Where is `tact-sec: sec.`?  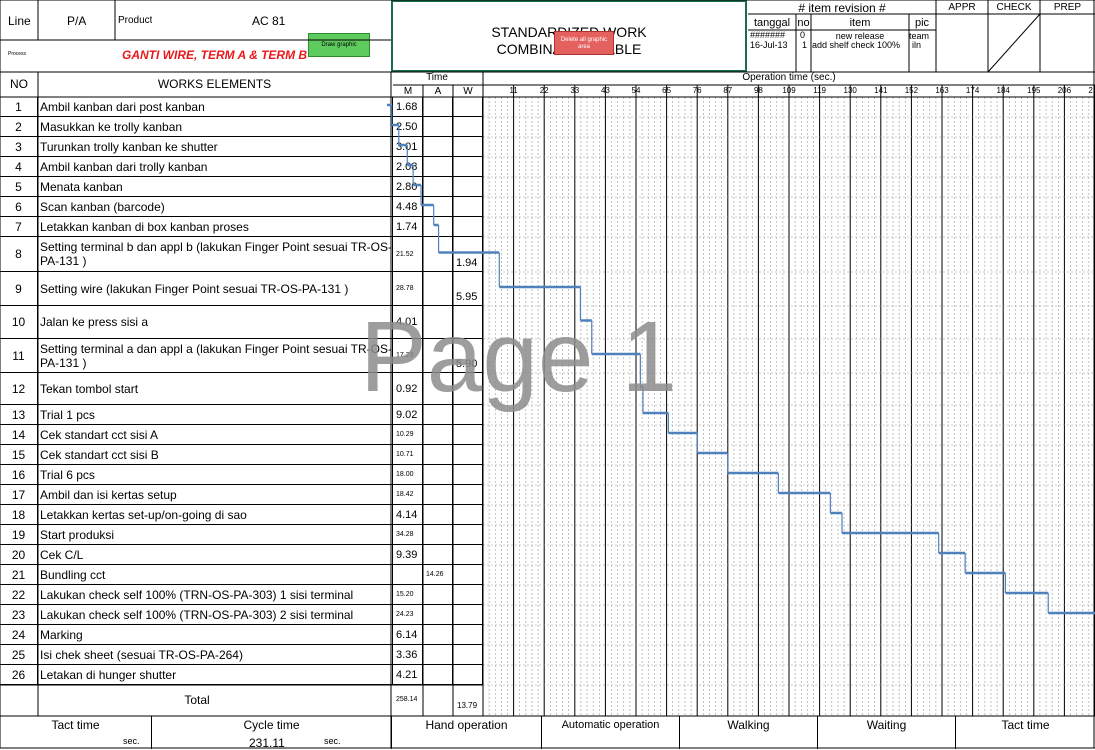
tact-sec: sec. is located at coordinates (131, 741).